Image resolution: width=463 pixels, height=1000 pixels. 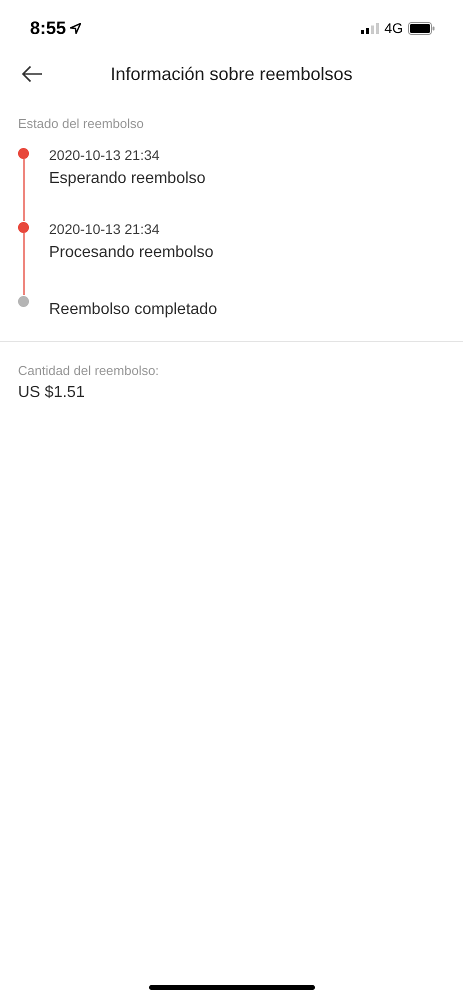 What do you see at coordinates (421, 28) in the screenshot?
I see `battery-icon` at bounding box center [421, 28].